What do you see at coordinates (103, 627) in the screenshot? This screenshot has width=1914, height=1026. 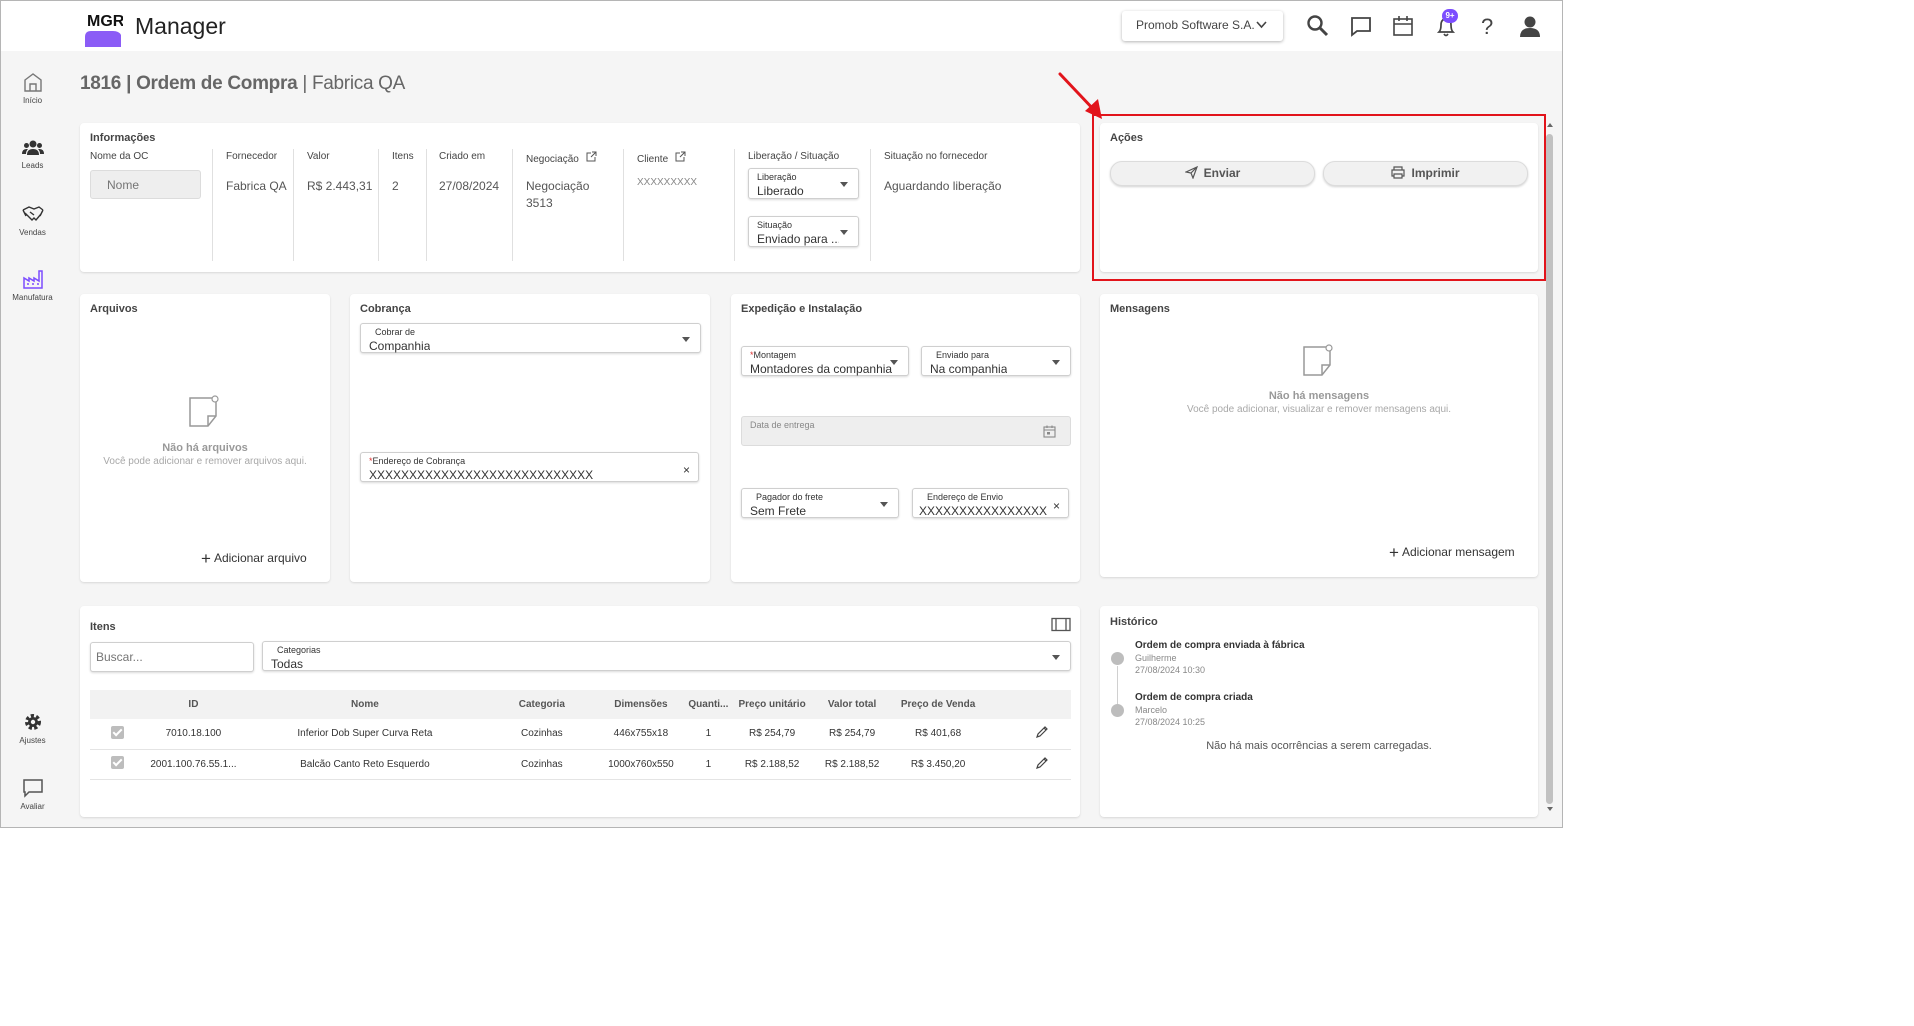 I see `itens-title: Itens` at bounding box center [103, 627].